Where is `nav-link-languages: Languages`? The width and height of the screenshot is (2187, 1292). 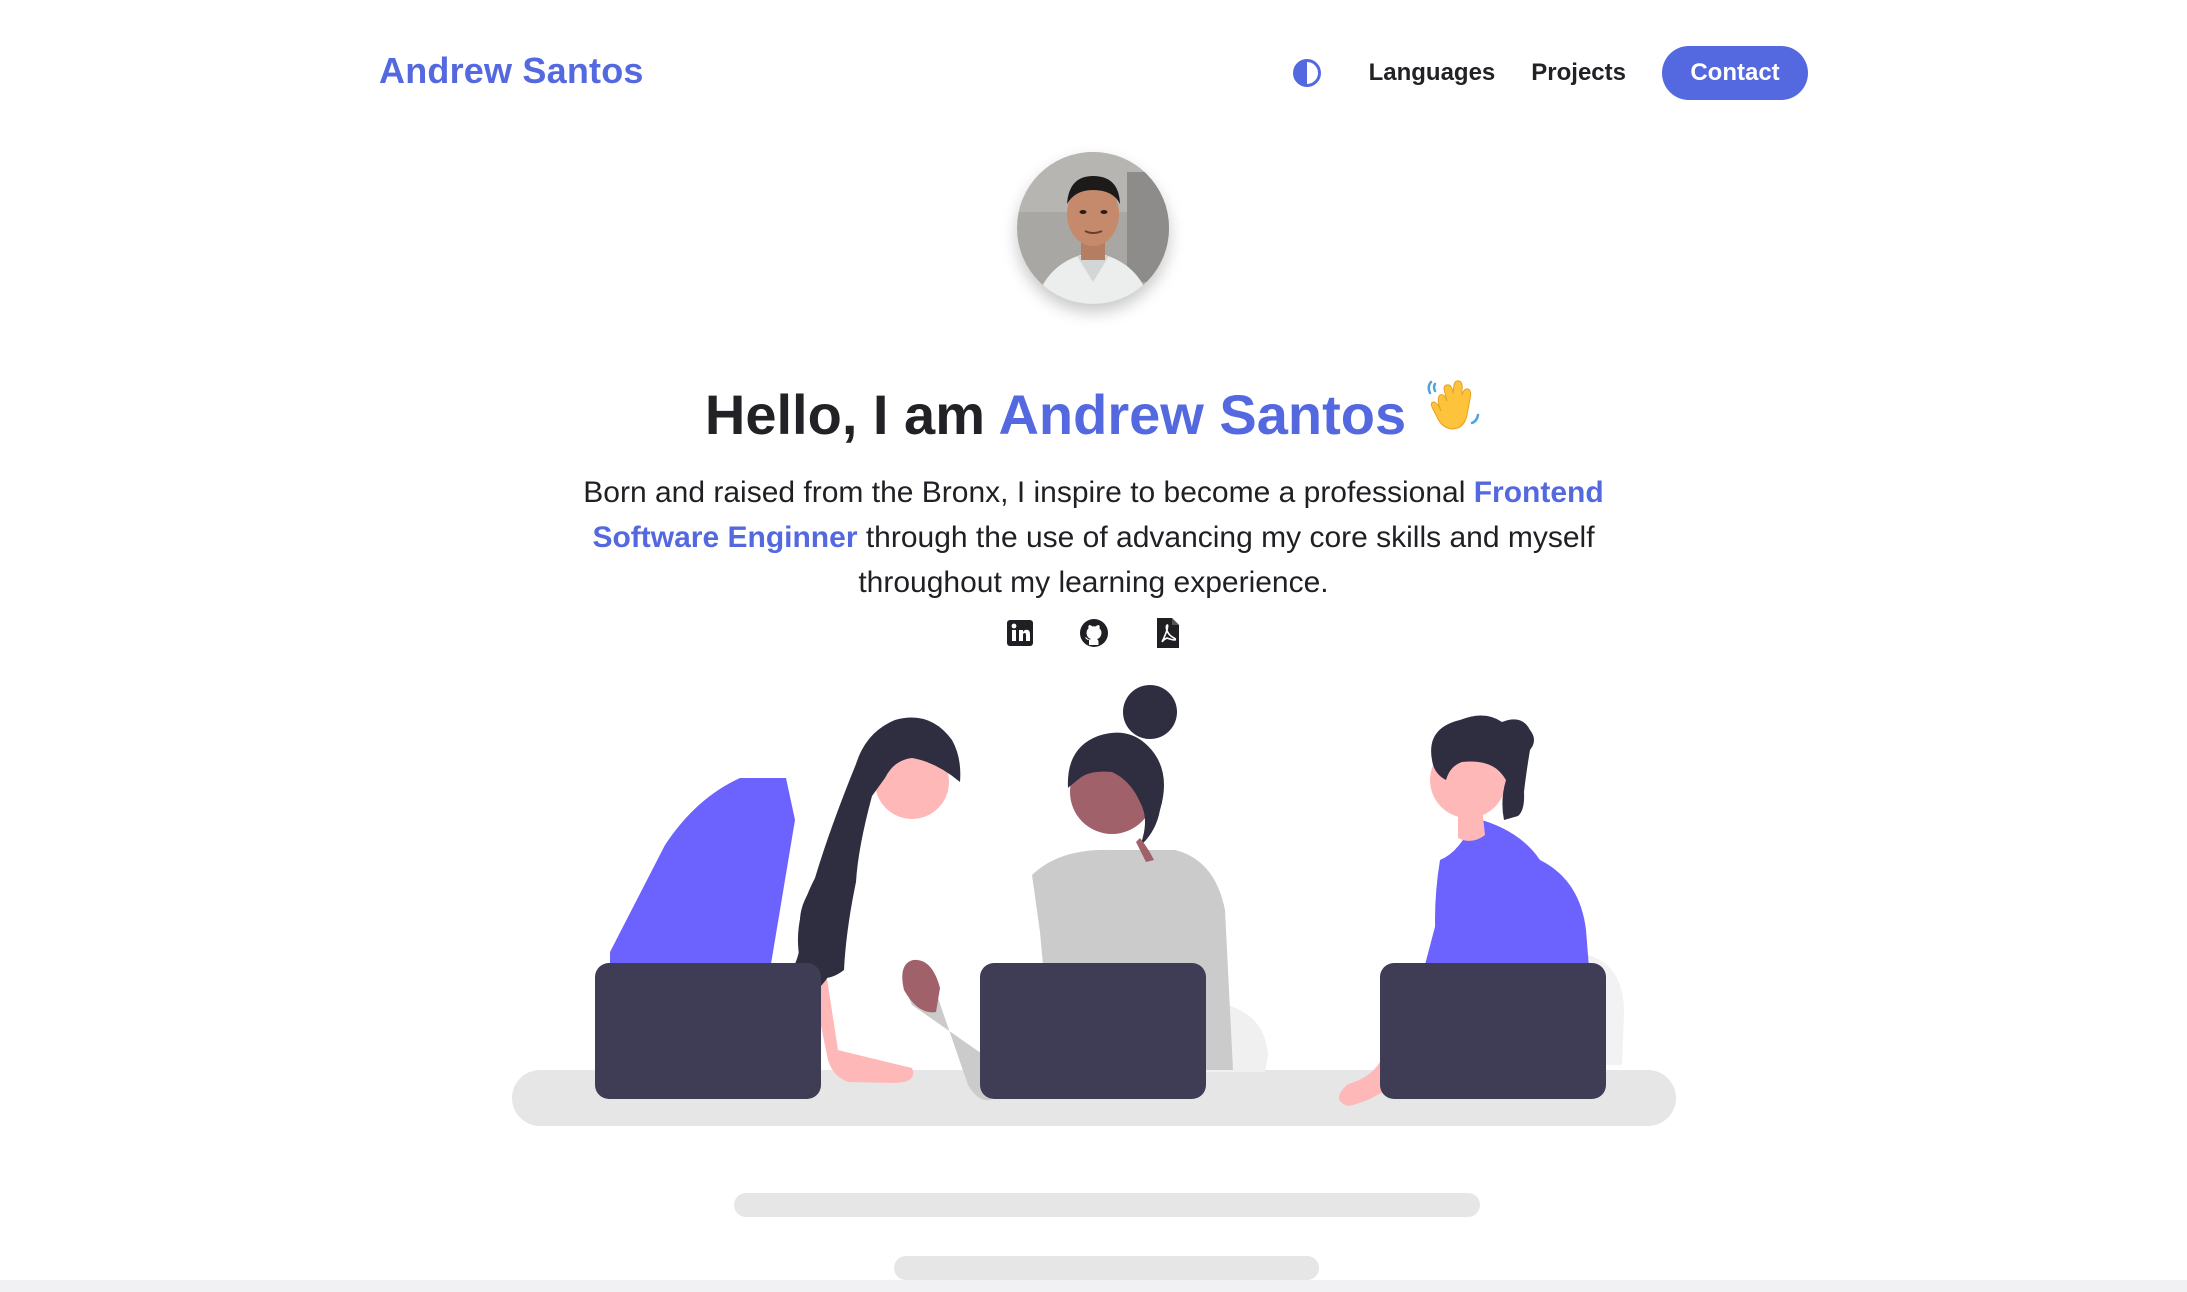
nav-link-languages: Languages is located at coordinates (1432, 73).